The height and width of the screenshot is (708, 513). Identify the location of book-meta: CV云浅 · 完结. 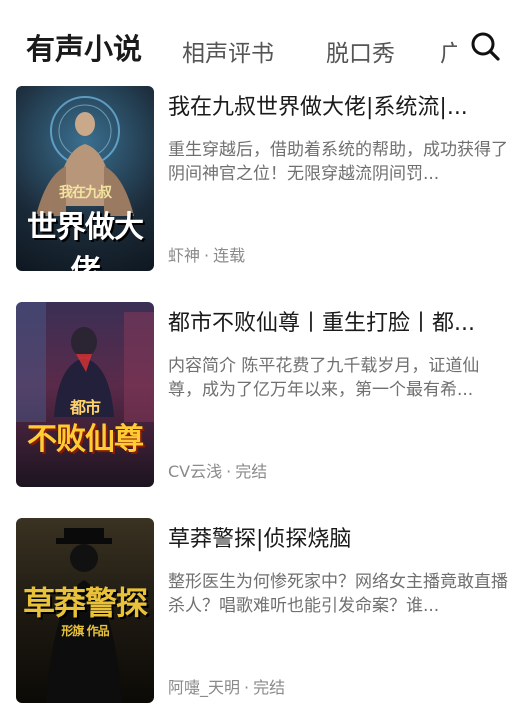
(217, 470).